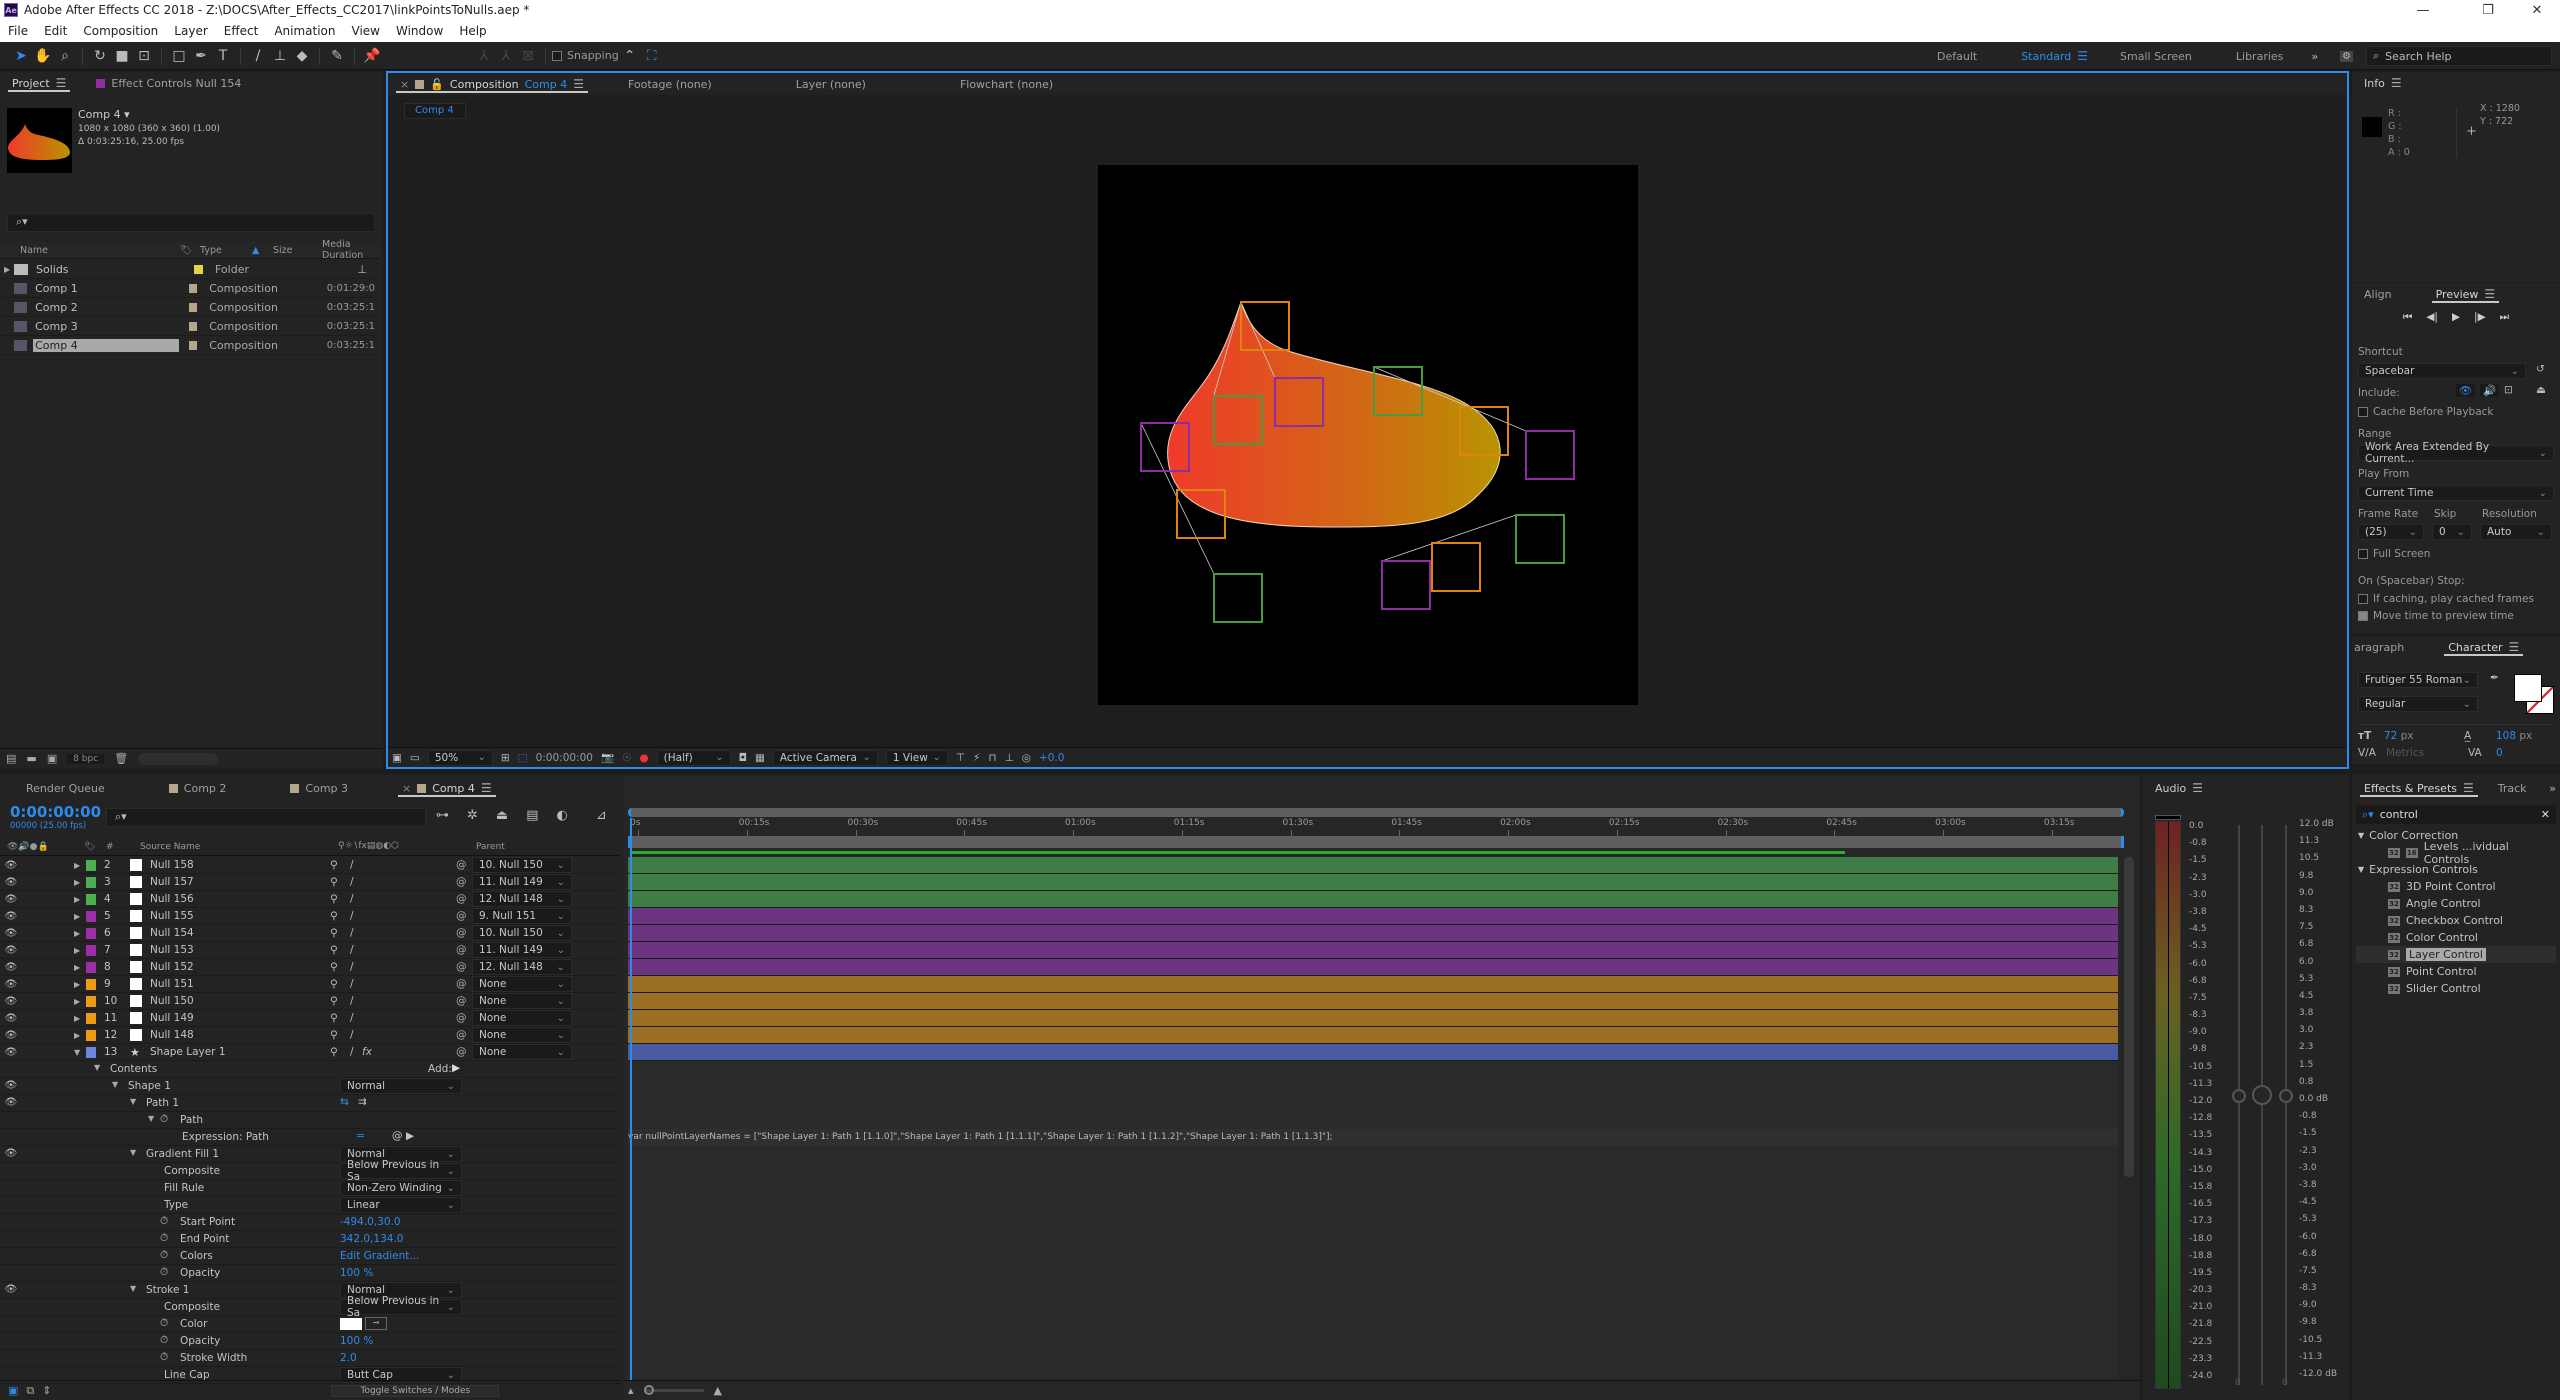 The height and width of the screenshot is (1400, 2560). Describe the element at coordinates (2456, 317) in the screenshot. I see `play-icon: ▶` at that location.